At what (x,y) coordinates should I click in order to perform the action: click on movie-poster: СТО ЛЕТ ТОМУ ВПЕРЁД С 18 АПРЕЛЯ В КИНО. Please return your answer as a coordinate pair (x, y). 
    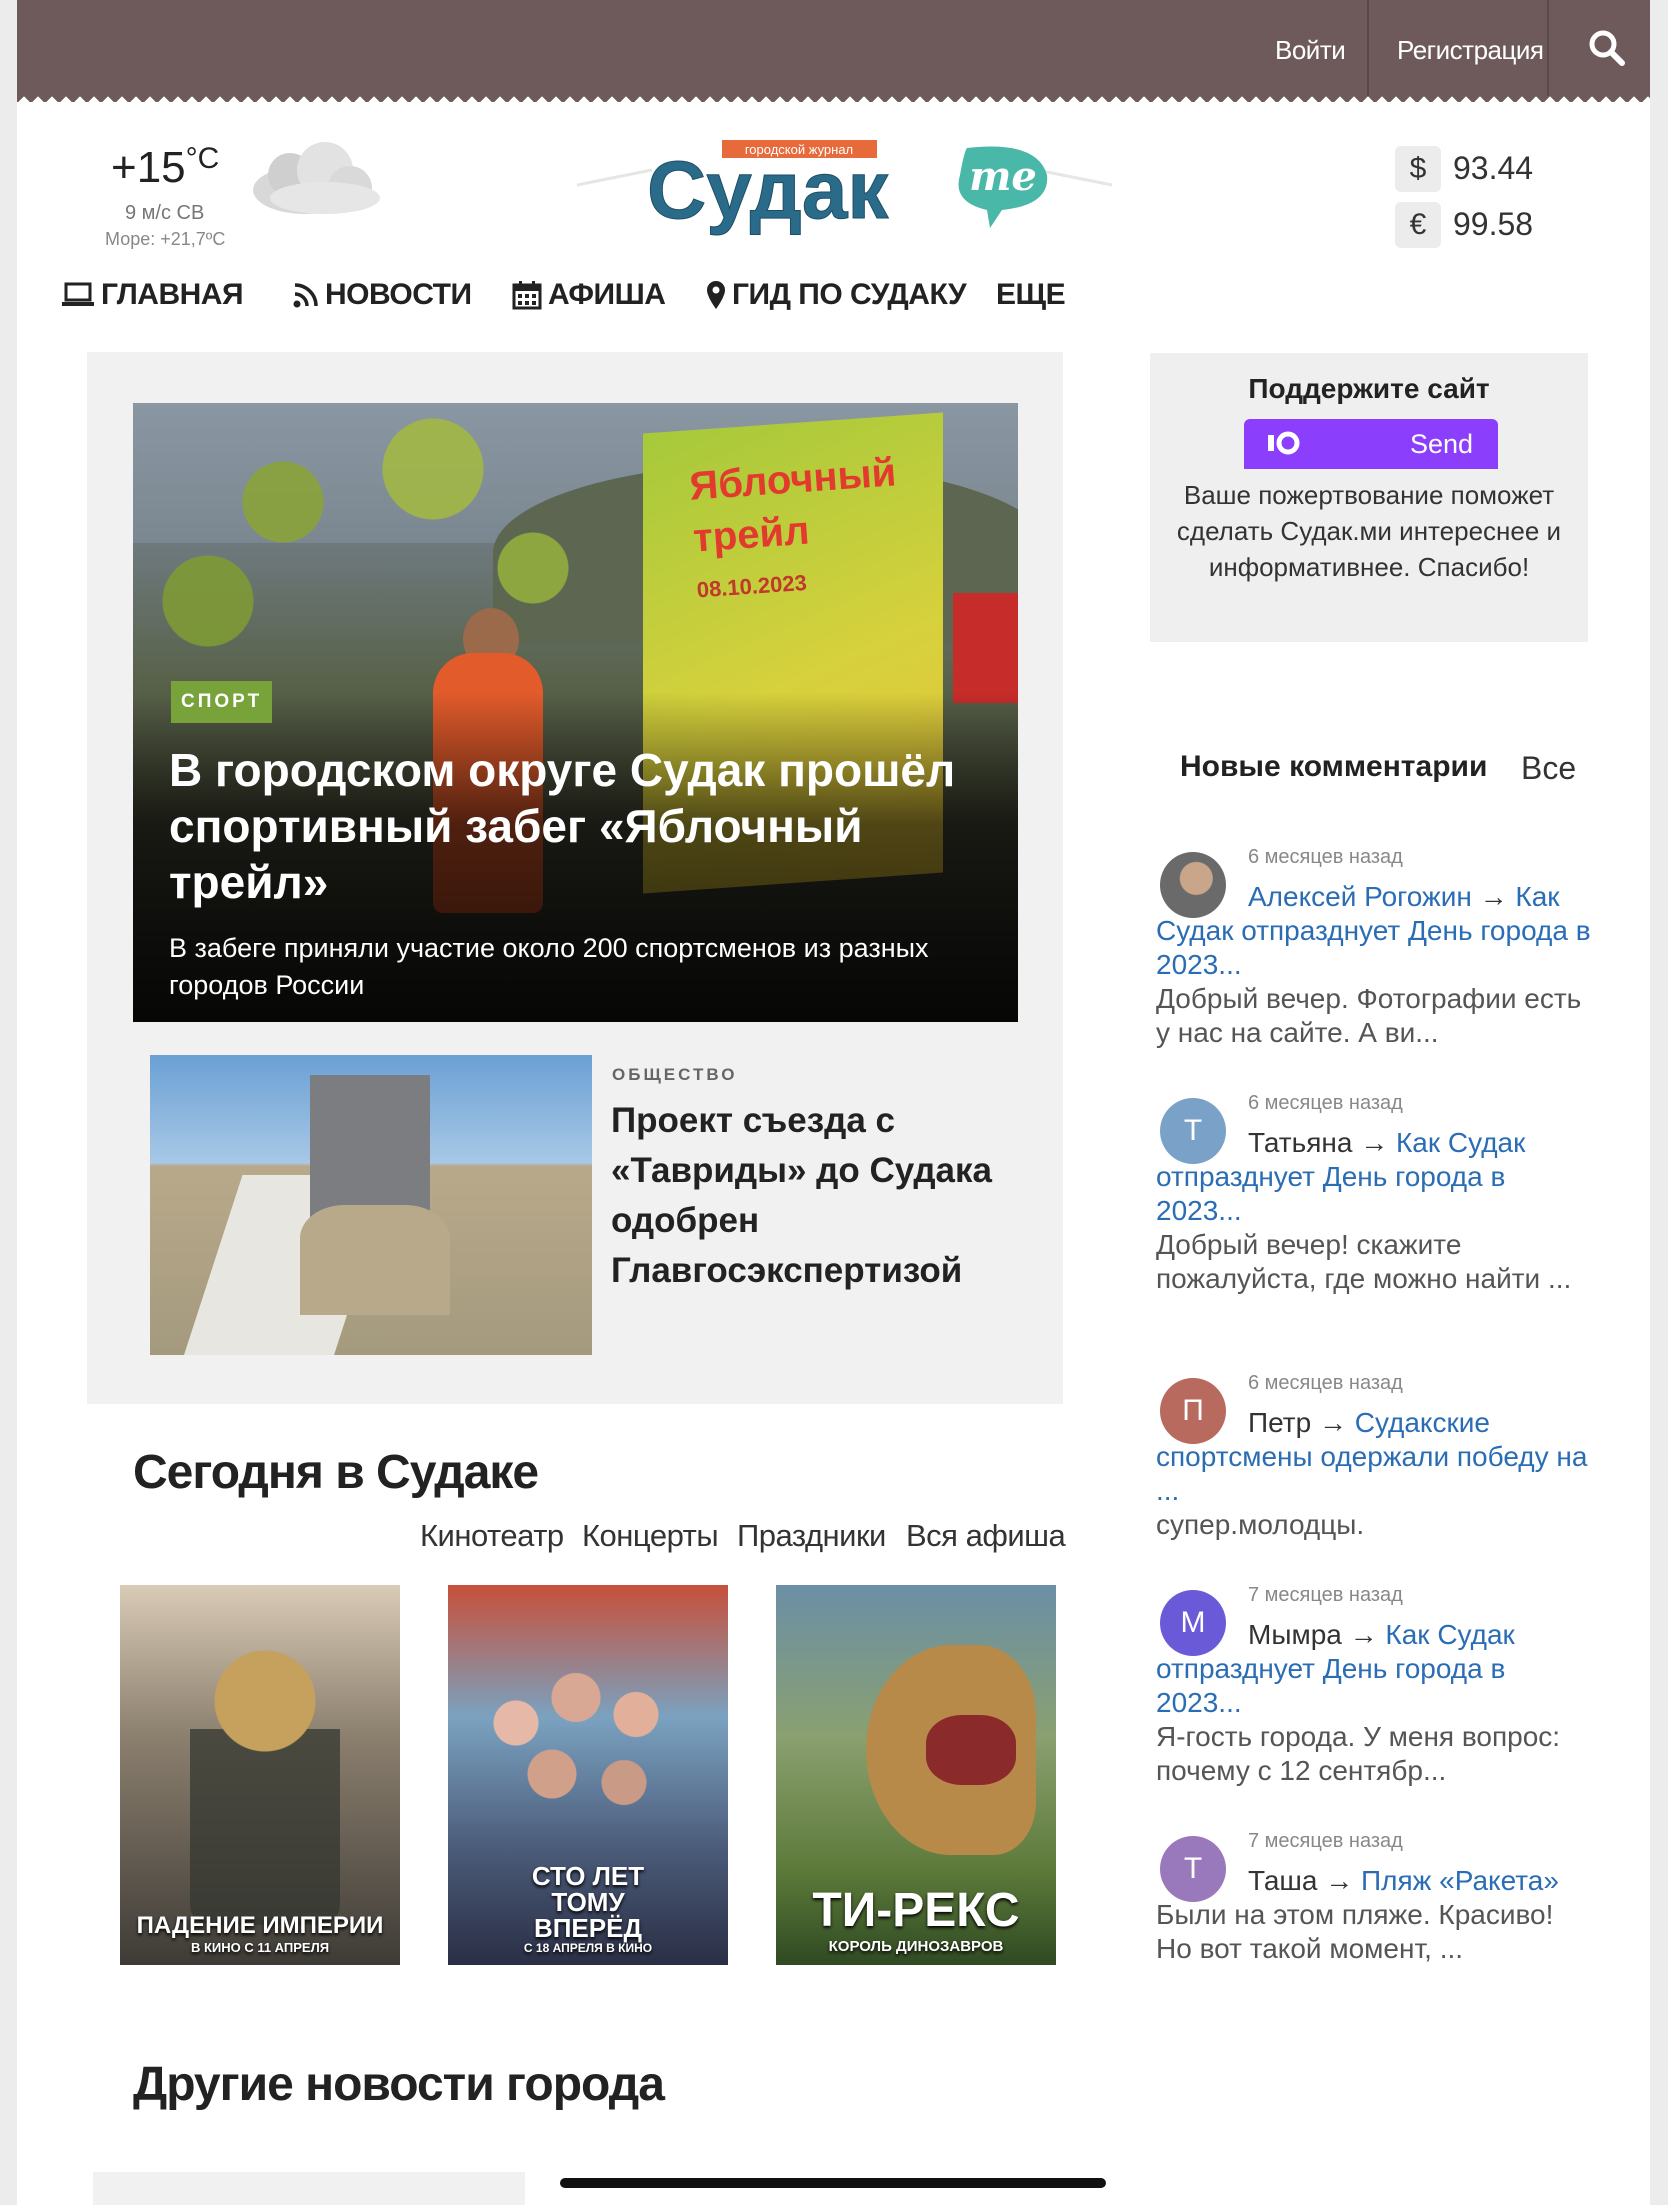
    Looking at the image, I should click on (588, 1775).